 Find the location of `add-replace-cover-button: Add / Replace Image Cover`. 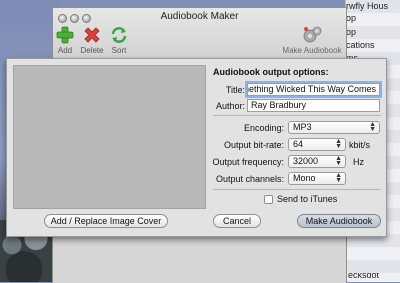

add-replace-cover-button: Add / Replace Image Cover is located at coordinates (106, 221).